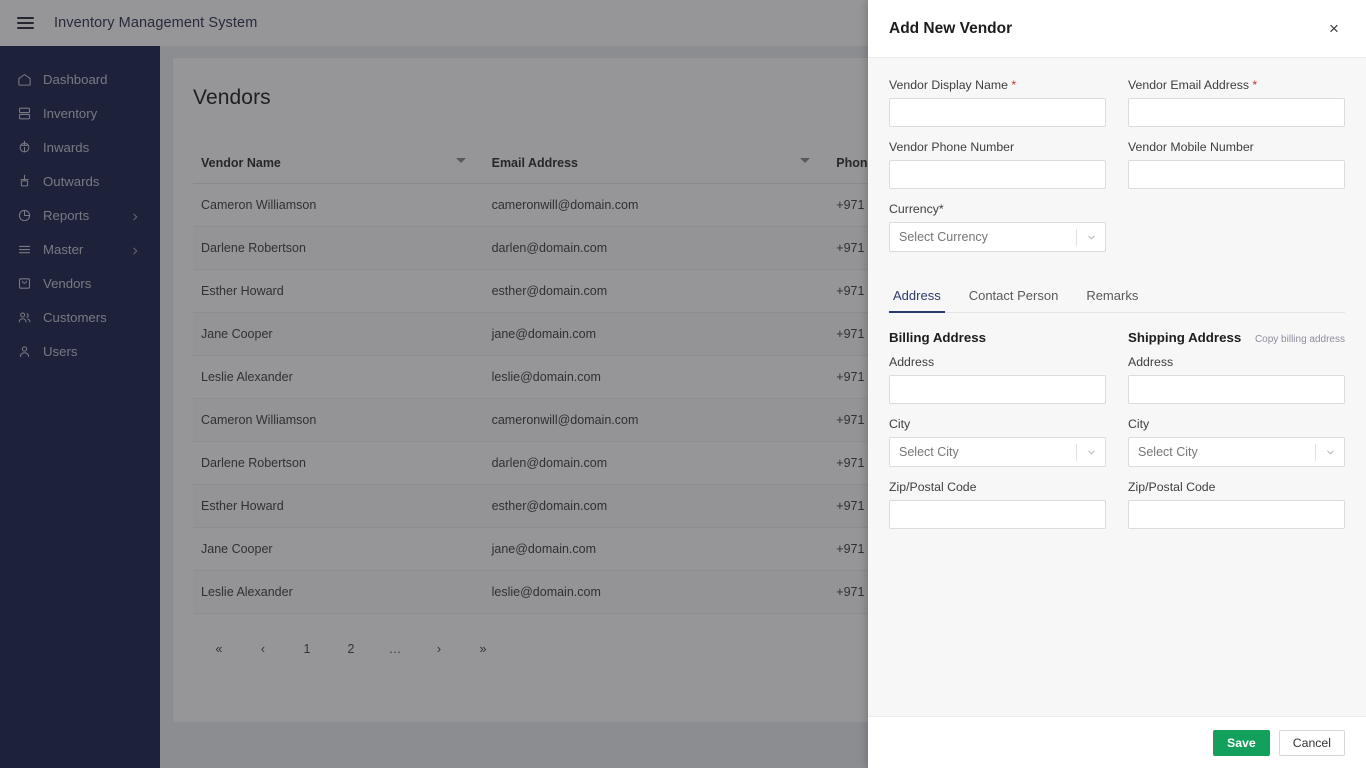 The image size is (1366, 768). I want to click on modal-header: Add New Vendor ×, so click(1117, 29).